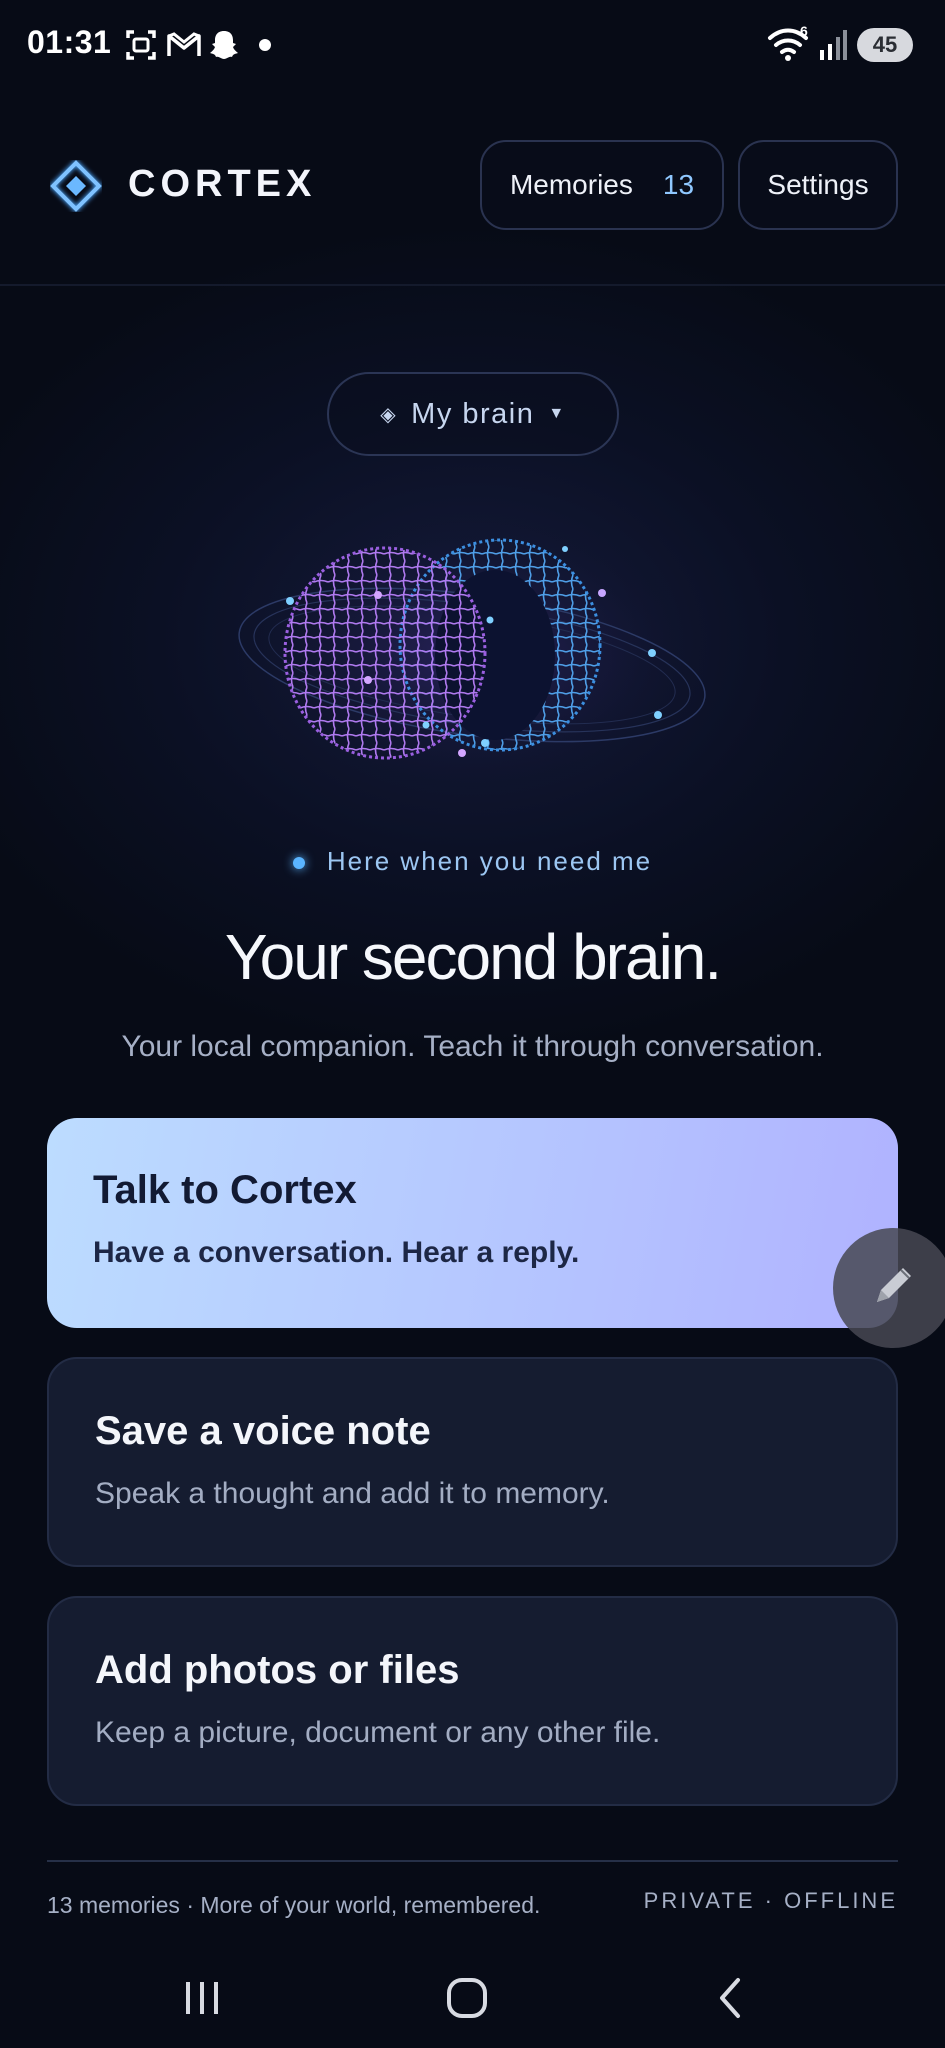 The height and width of the screenshot is (2048, 945). I want to click on screenshot-icon, so click(141, 47).